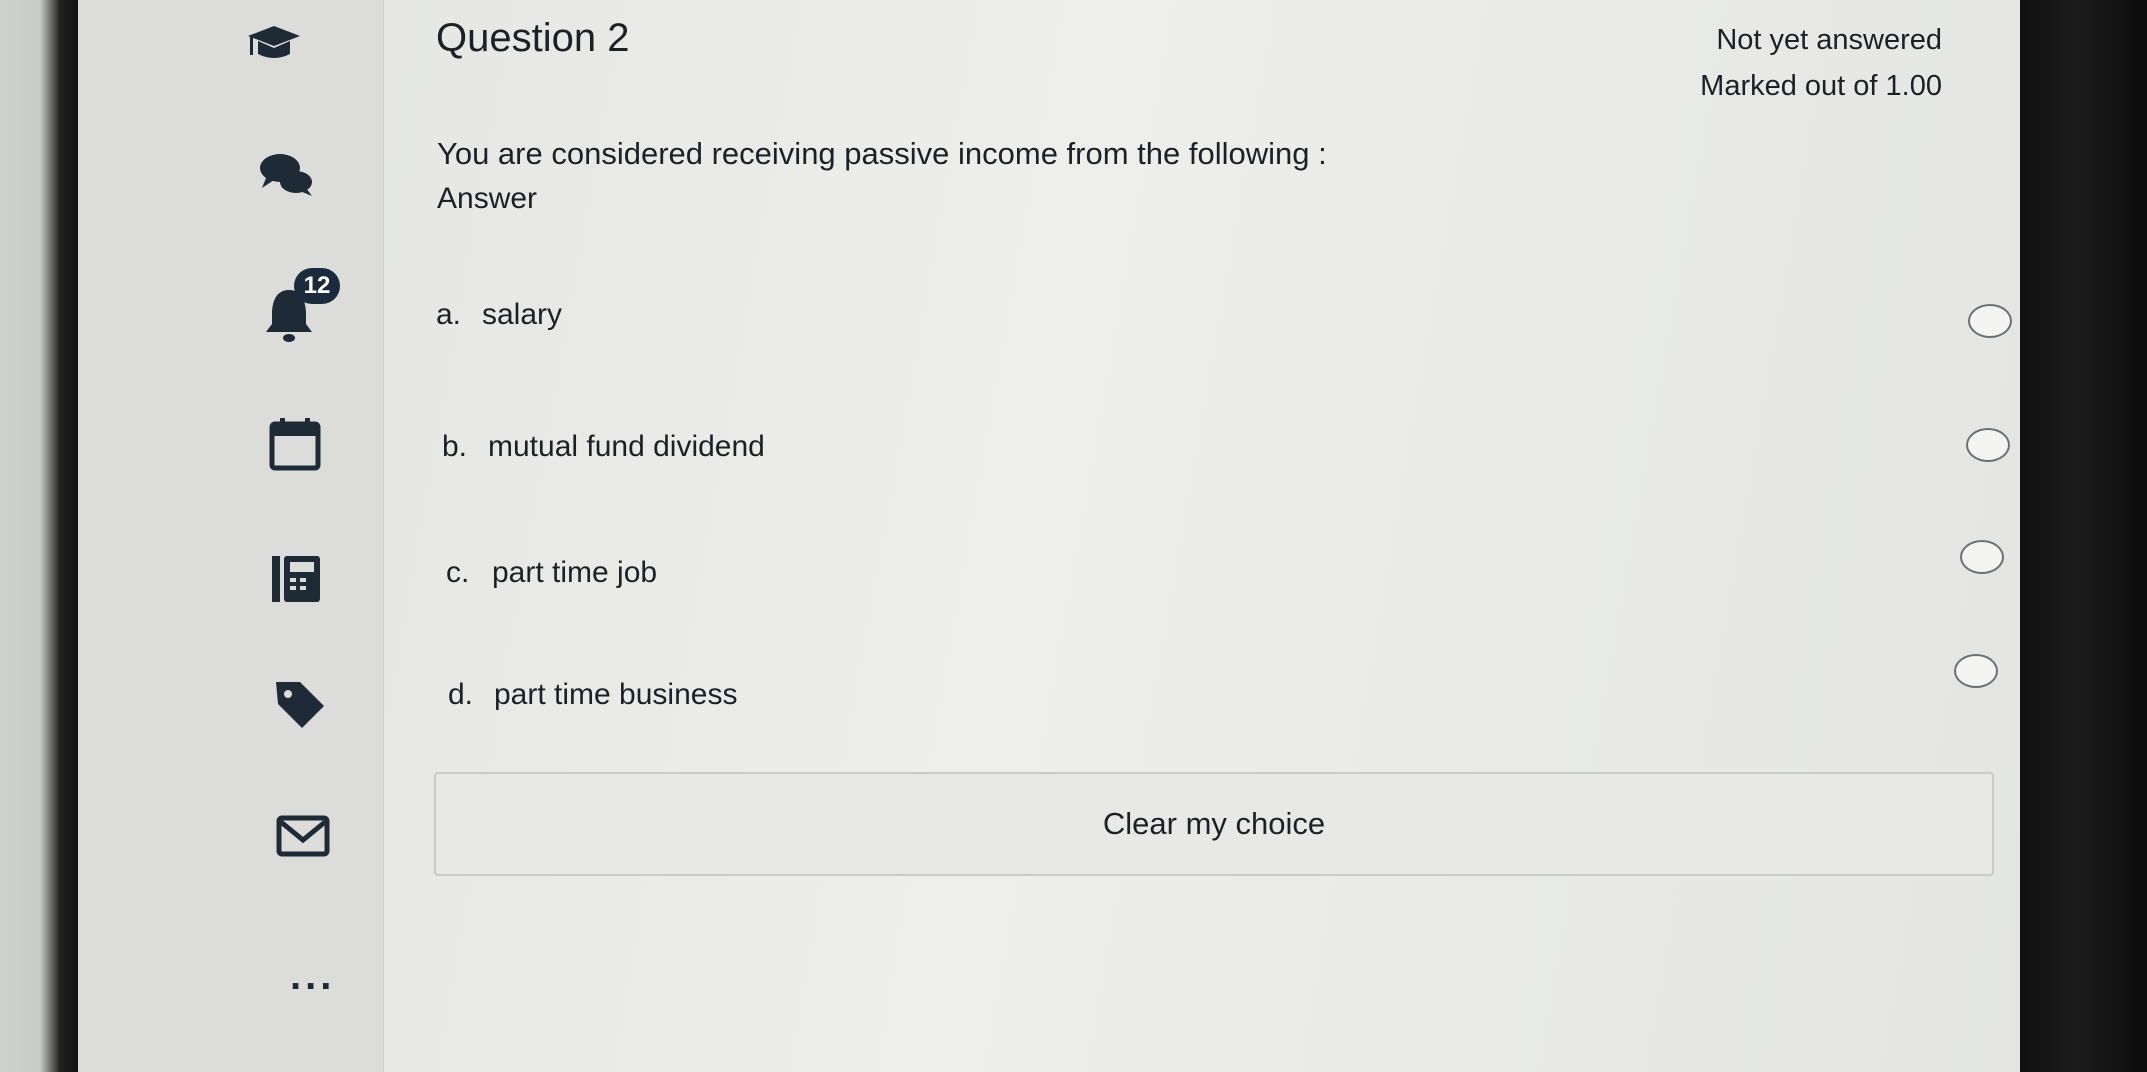  What do you see at coordinates (616, 694) in the screenshot?
I see `option-text: part time business` at bounding box center [616, 694].